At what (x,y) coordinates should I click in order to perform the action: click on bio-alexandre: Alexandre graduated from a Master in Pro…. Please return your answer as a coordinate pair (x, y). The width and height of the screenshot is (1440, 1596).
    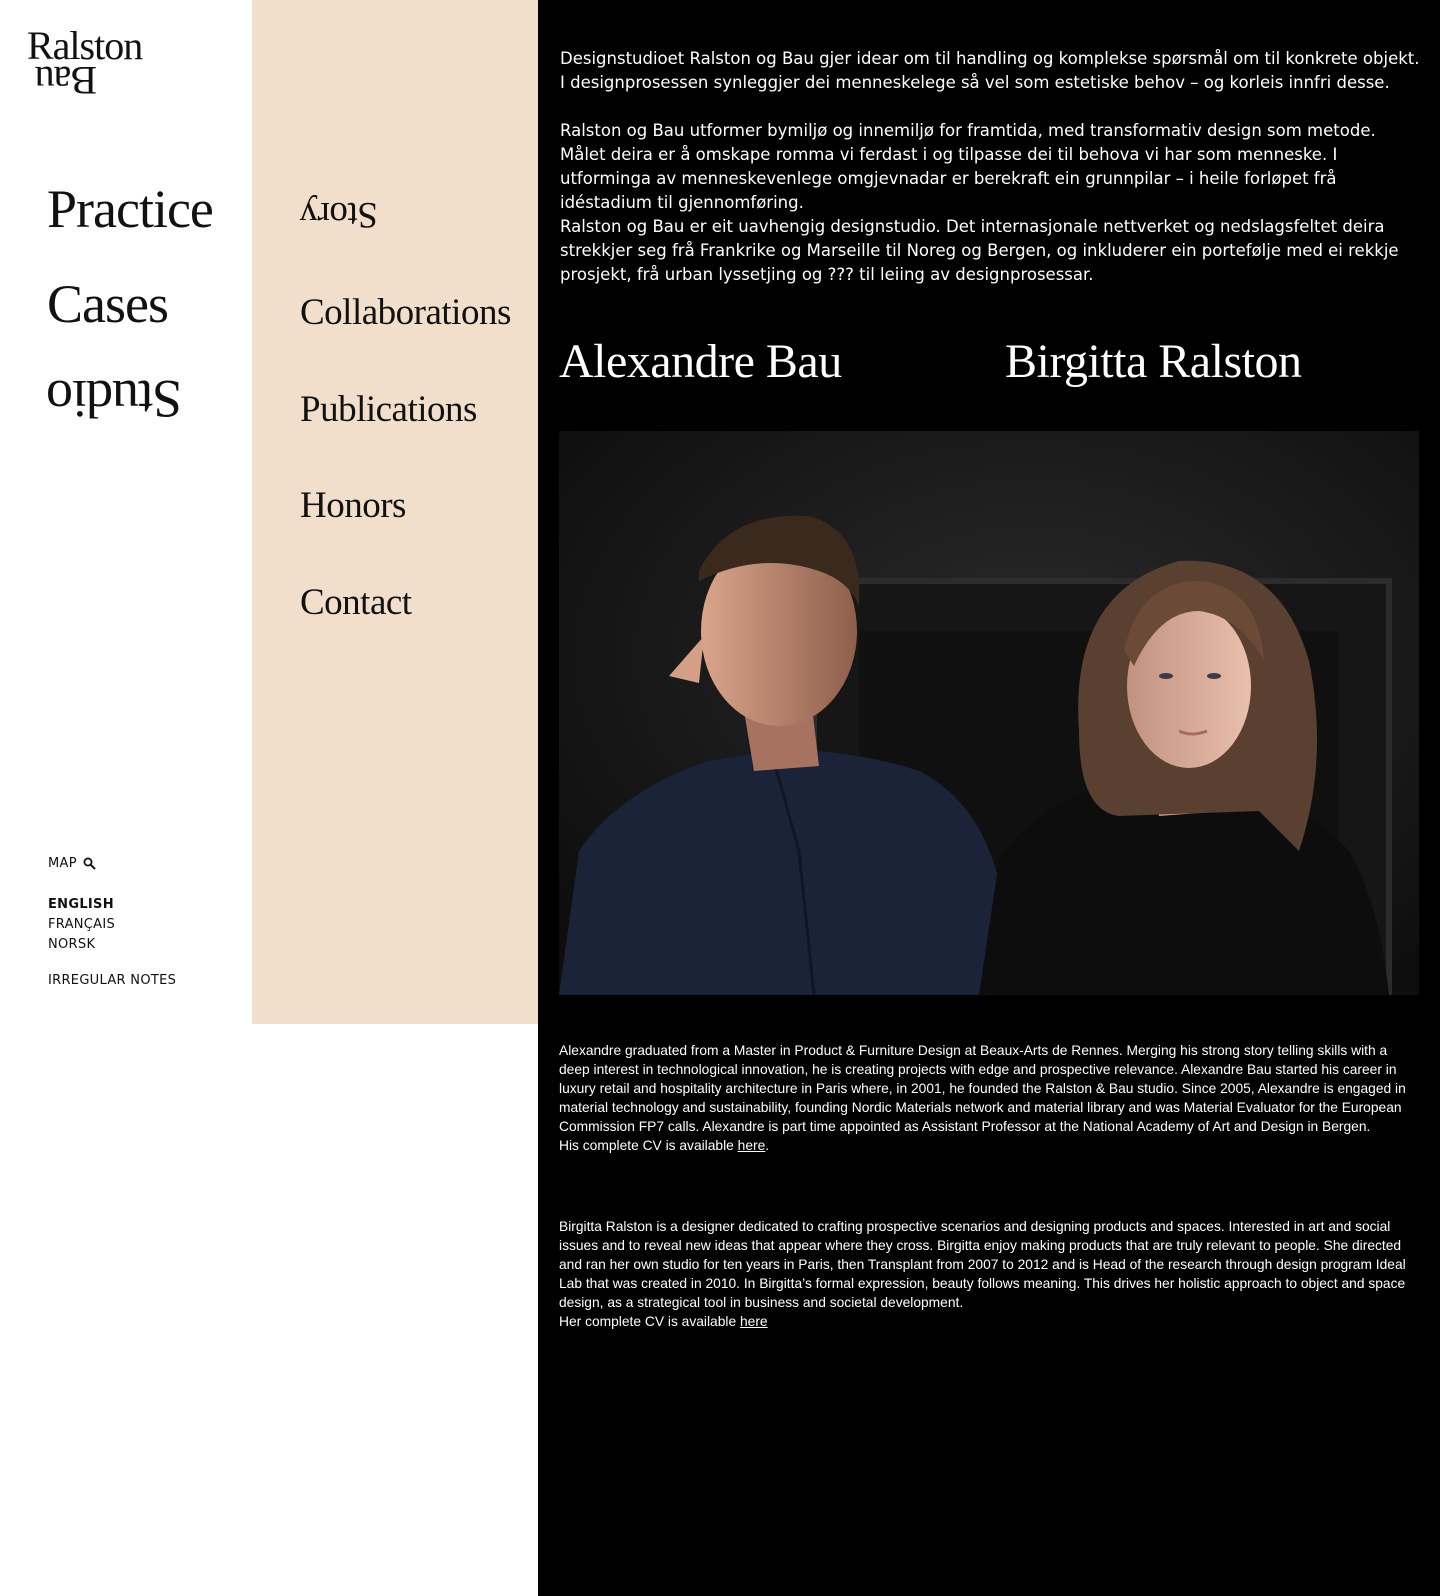
    Looking at the image, I should click on (990, 1098).